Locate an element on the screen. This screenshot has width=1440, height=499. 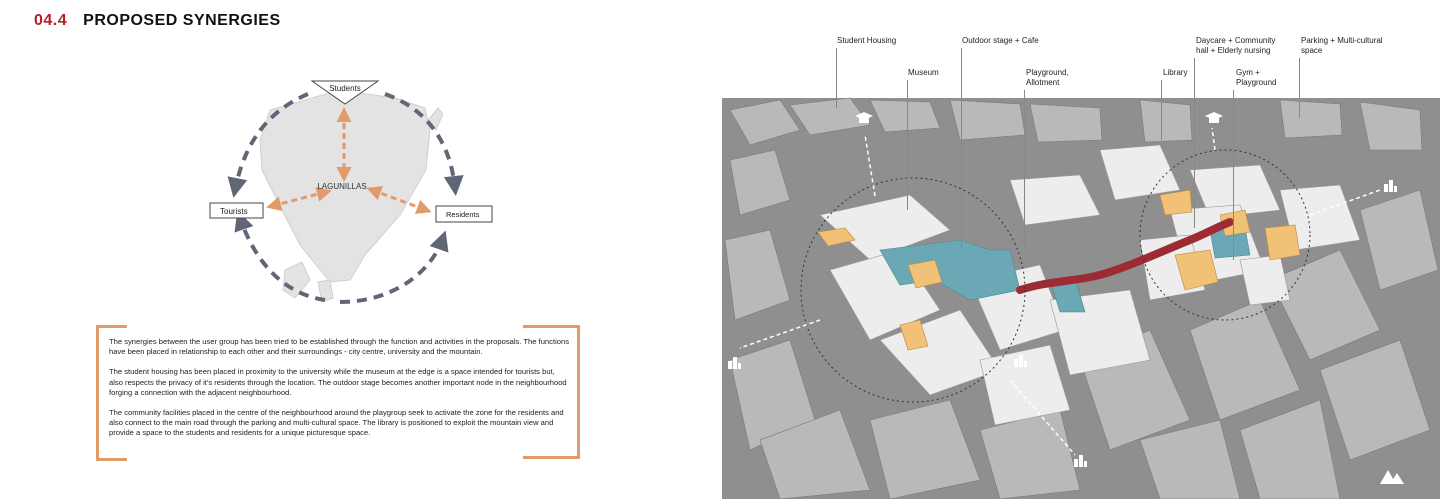
tourists-label: Tourists is located at coordinates (234, 211).